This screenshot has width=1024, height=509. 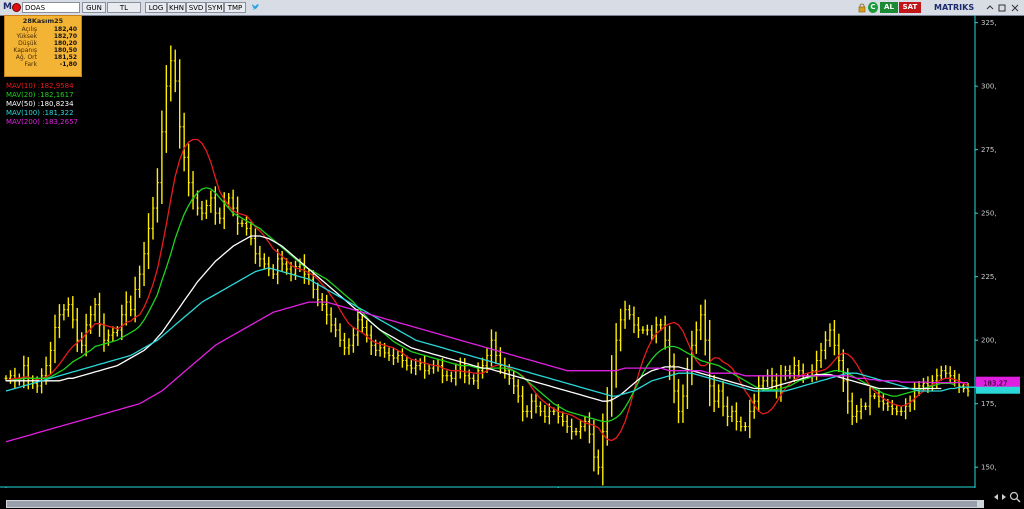 I want to click on matriks-brand: MATRIKS, so click(x=954, y=7).